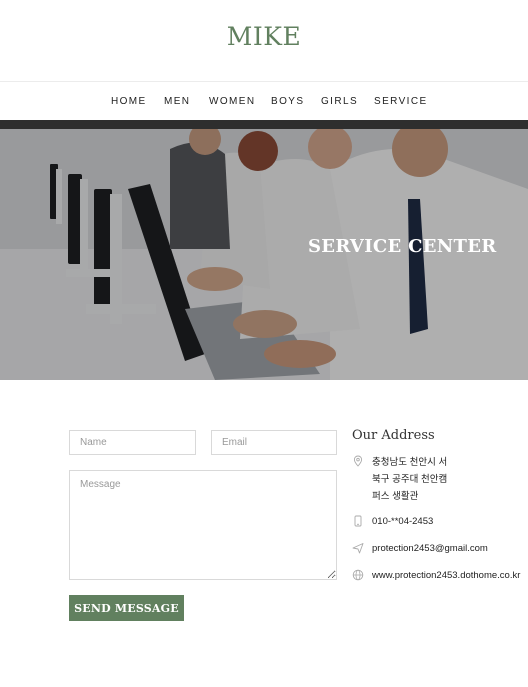 This screenshot has height=687, width=528. Describe the element at coordinates (264, 36) in the screenshot. I see `site-logo: MIKE` at that location.